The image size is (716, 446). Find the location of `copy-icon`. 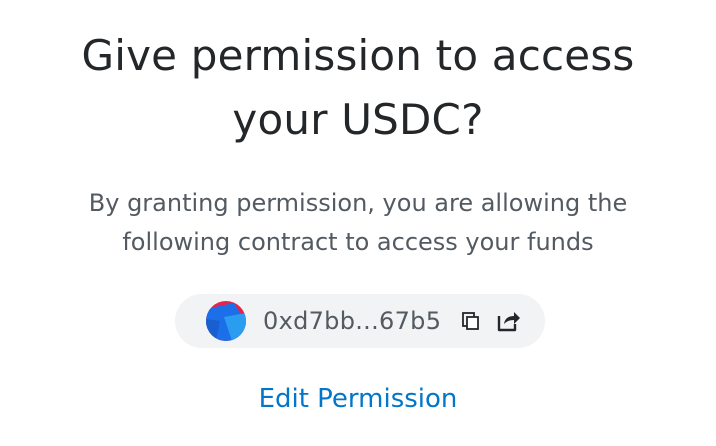

copy-icon is located at coordinates (471, 321).